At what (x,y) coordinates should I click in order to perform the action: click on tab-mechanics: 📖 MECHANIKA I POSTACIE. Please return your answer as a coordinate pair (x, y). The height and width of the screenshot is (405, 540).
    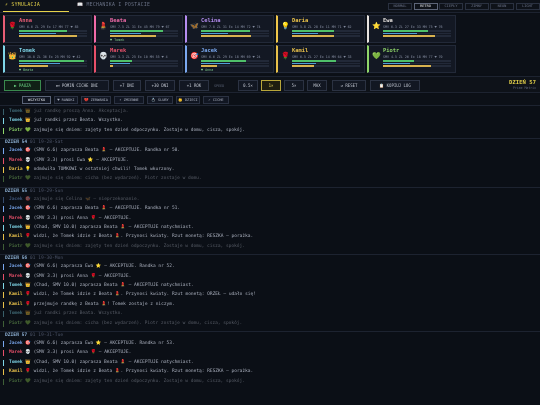
    Looking at the image, I should click on (113, 5).